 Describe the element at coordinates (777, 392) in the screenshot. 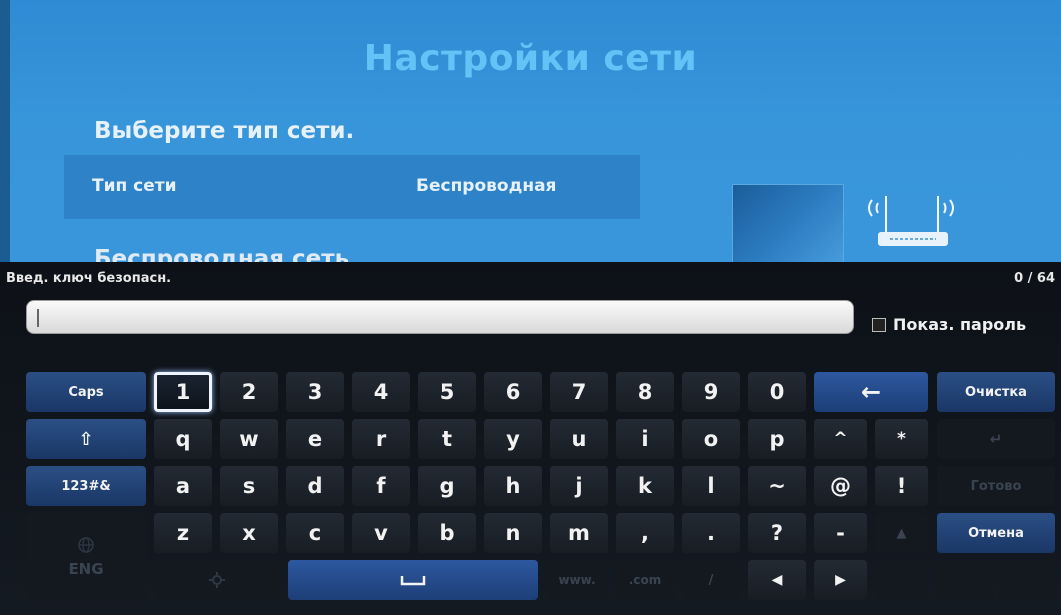

I see `key-0: 0` at that location.